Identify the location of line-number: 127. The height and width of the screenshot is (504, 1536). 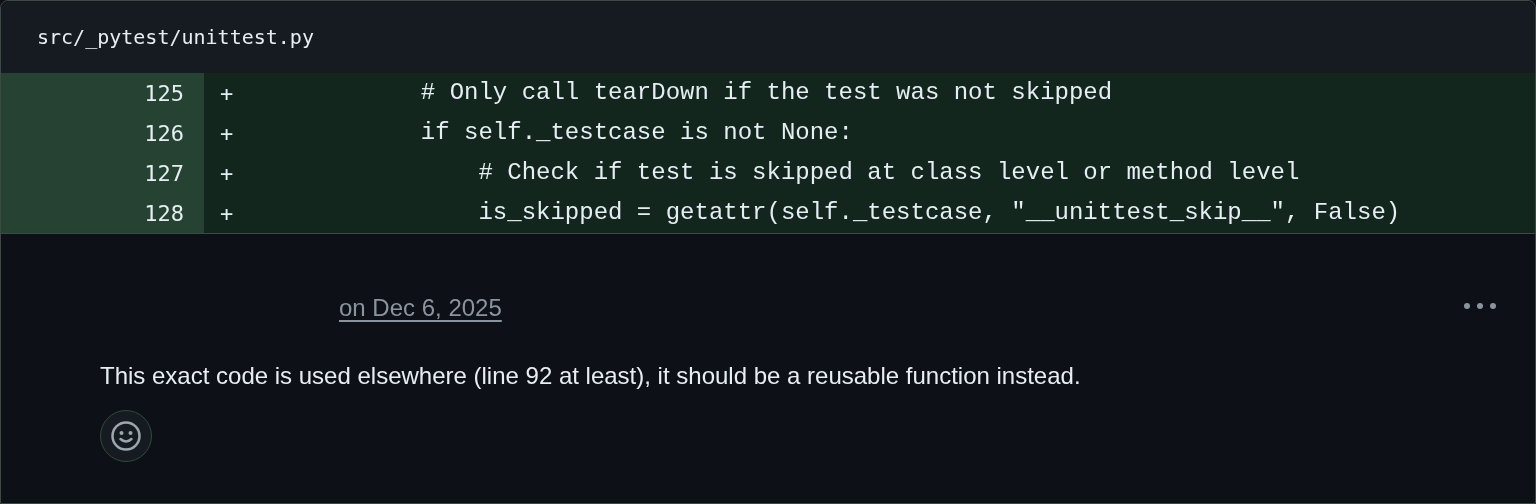
(102, 173).